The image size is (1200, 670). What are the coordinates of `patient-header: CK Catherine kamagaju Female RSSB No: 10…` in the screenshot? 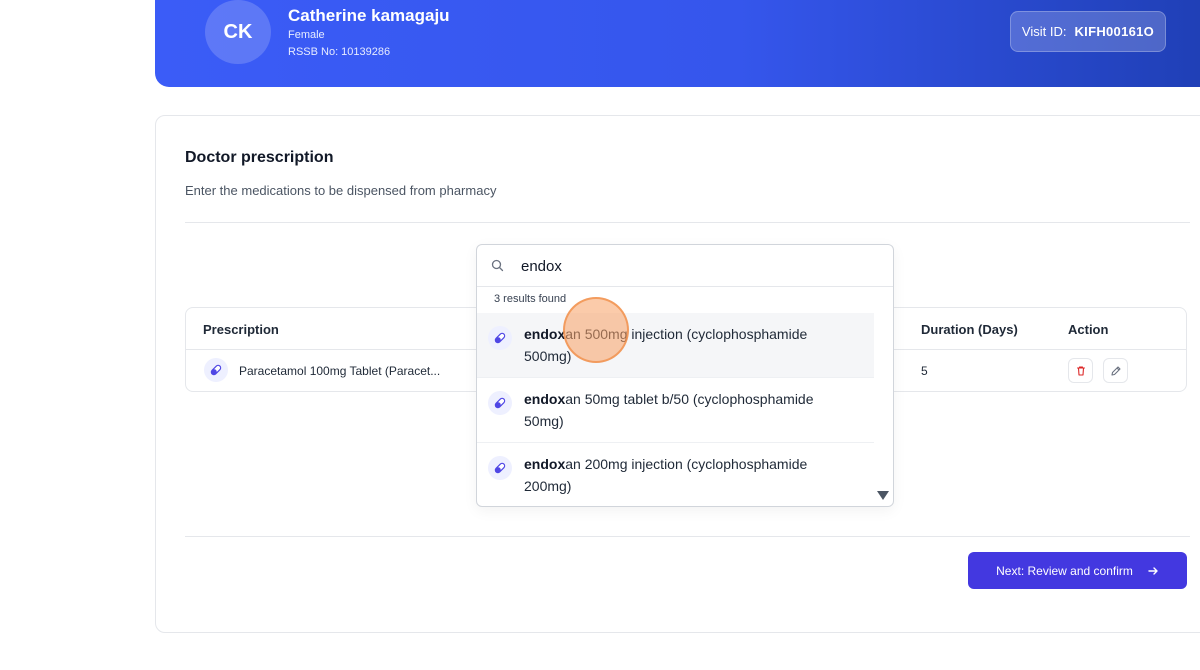 It's located at (677, 43).